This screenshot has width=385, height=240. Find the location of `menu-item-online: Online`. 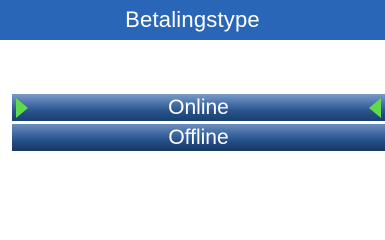

menu-item-online: Online is located at coordinates (198, 107).